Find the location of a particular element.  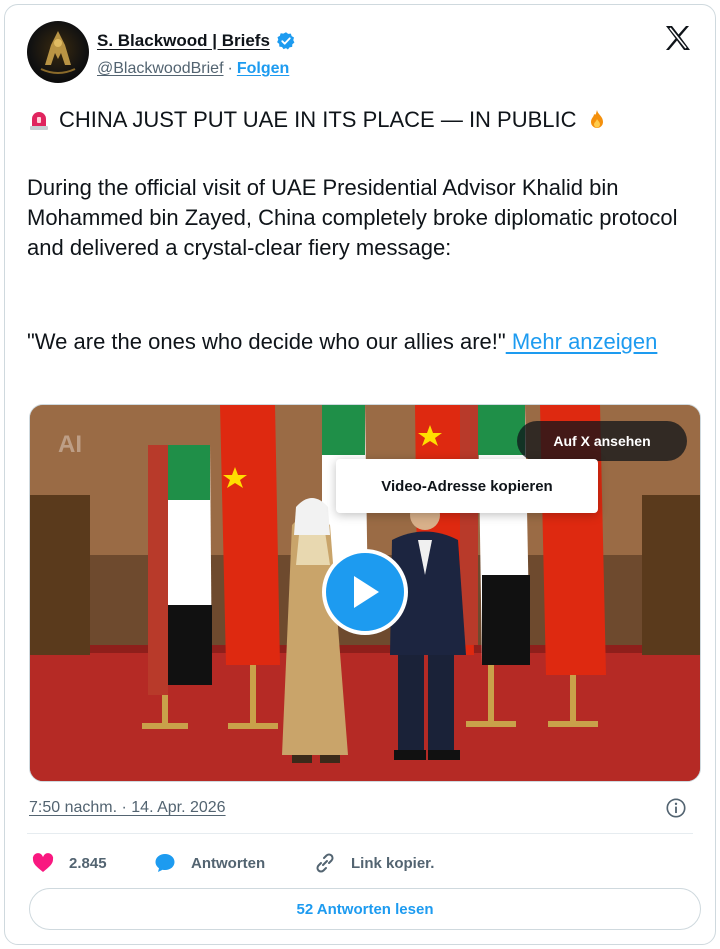

like-button: 2.845 is located at coordinates (92, 863).